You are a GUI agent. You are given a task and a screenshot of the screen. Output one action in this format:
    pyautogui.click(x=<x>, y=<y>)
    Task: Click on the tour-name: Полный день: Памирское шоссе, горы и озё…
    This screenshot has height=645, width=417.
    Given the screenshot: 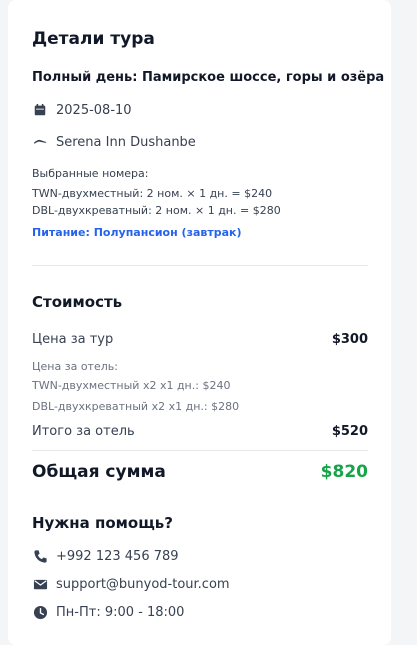 What is the action you would take?
    pyautogui.click(x=208, y=77)
    